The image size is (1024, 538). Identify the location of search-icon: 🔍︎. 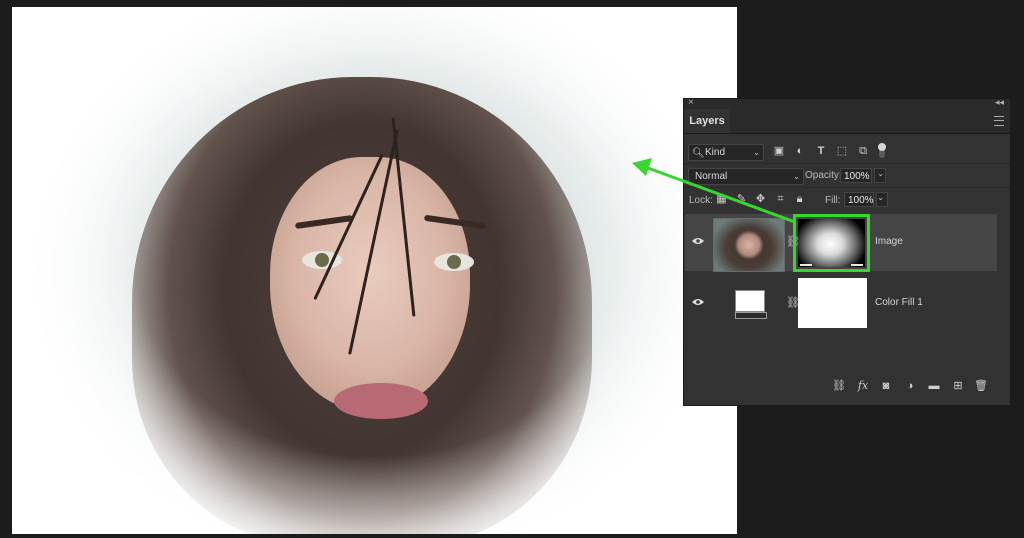
(698, 153).